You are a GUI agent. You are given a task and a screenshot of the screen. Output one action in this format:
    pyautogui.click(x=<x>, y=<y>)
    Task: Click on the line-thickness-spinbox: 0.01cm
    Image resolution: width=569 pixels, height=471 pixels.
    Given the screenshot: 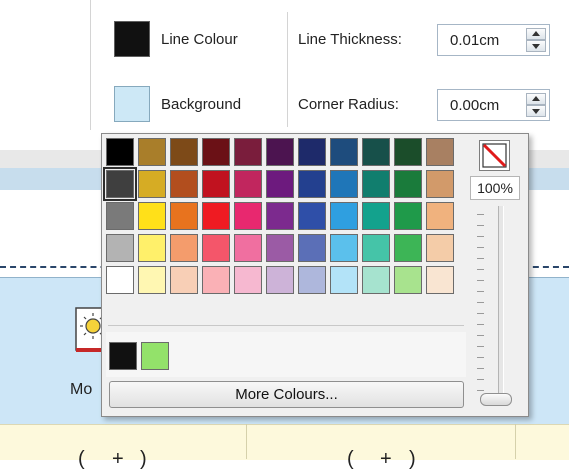 What is the action you would take?
    pyautogui.click(x=493, y=40)
    